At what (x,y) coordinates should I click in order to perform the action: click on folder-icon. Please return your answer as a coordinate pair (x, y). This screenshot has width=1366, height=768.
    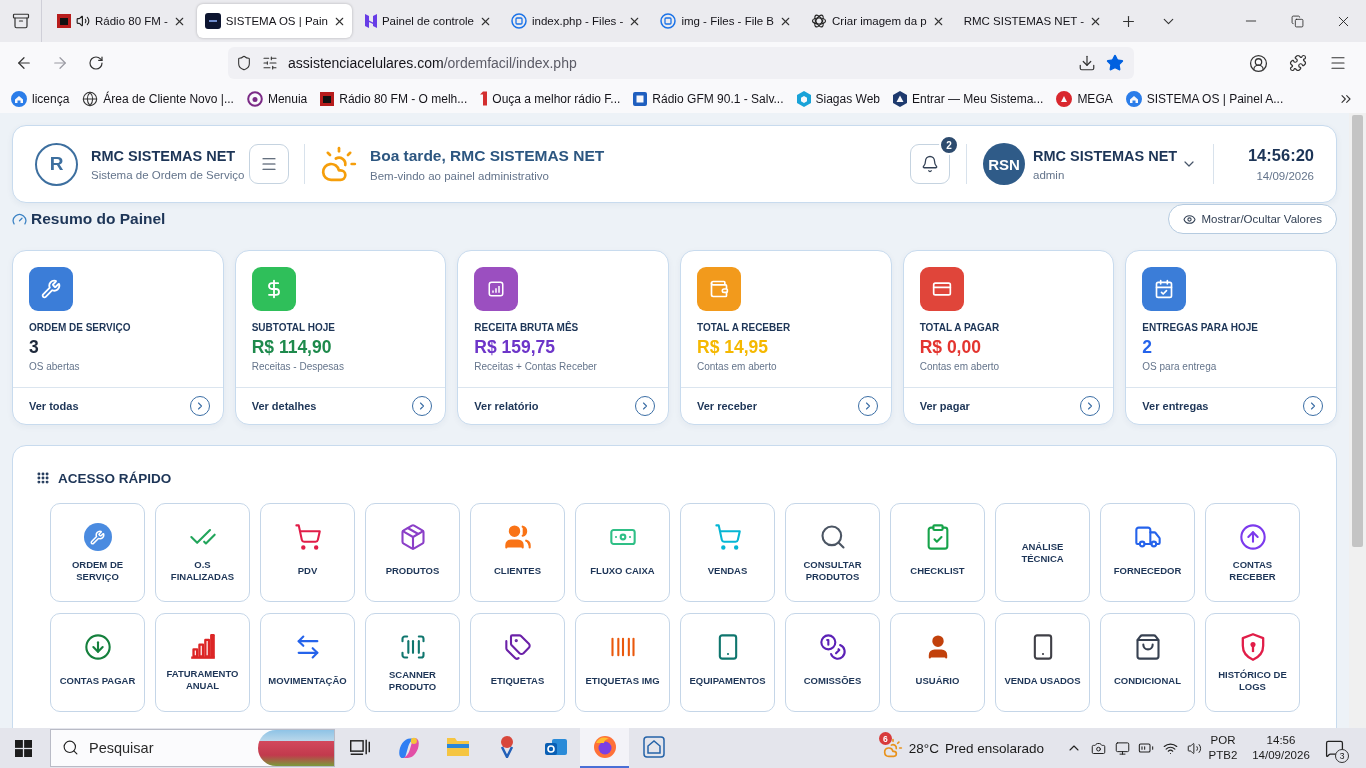
    Looking at the image, I should click on (457, 747).